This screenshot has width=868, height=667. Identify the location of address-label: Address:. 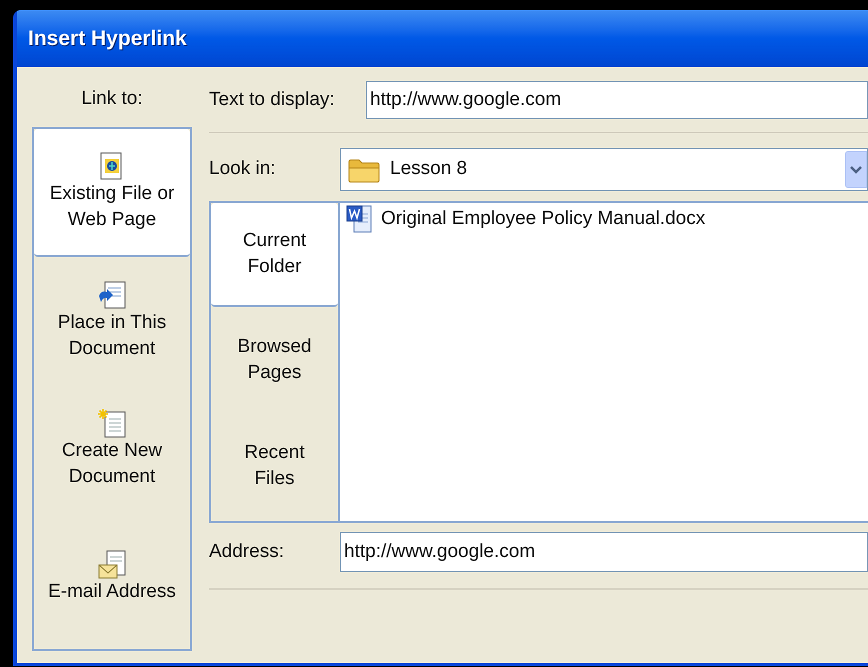
(247, 552).